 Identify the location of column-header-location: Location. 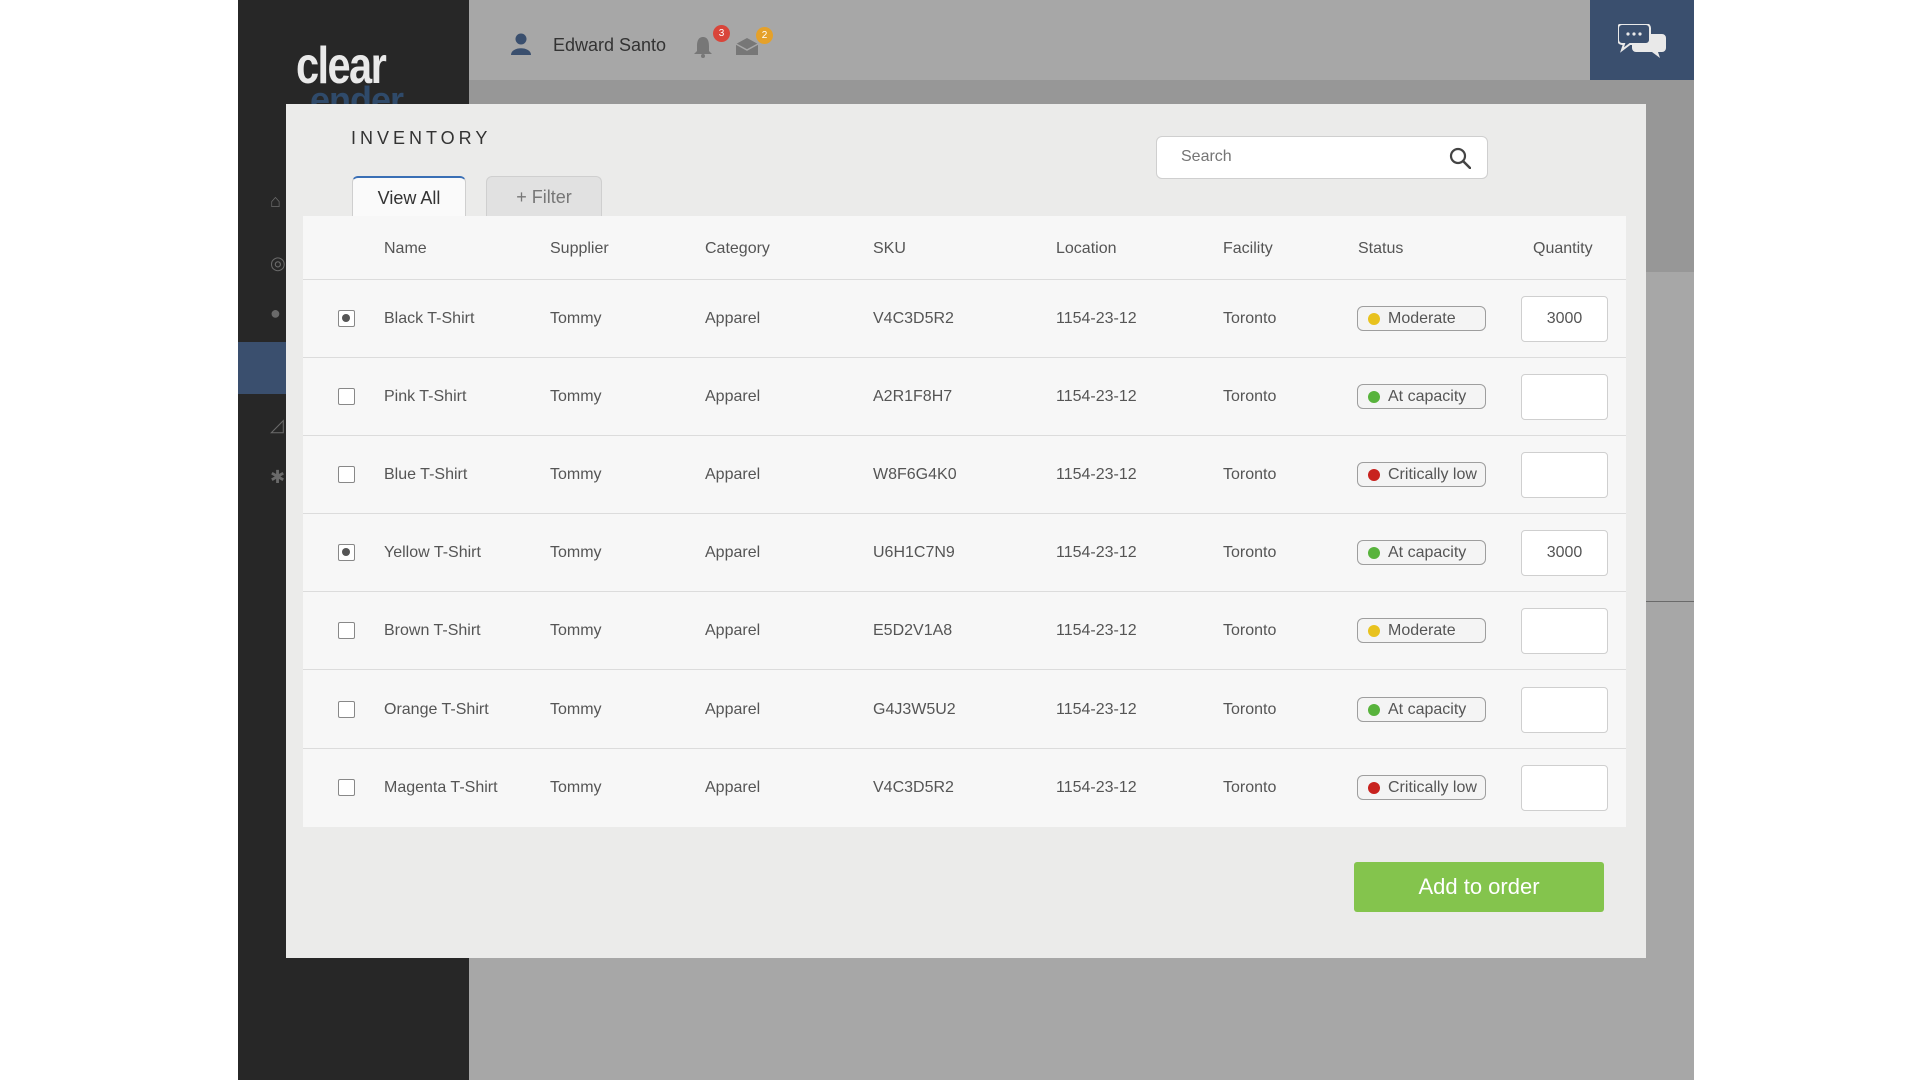
(1086, 249).